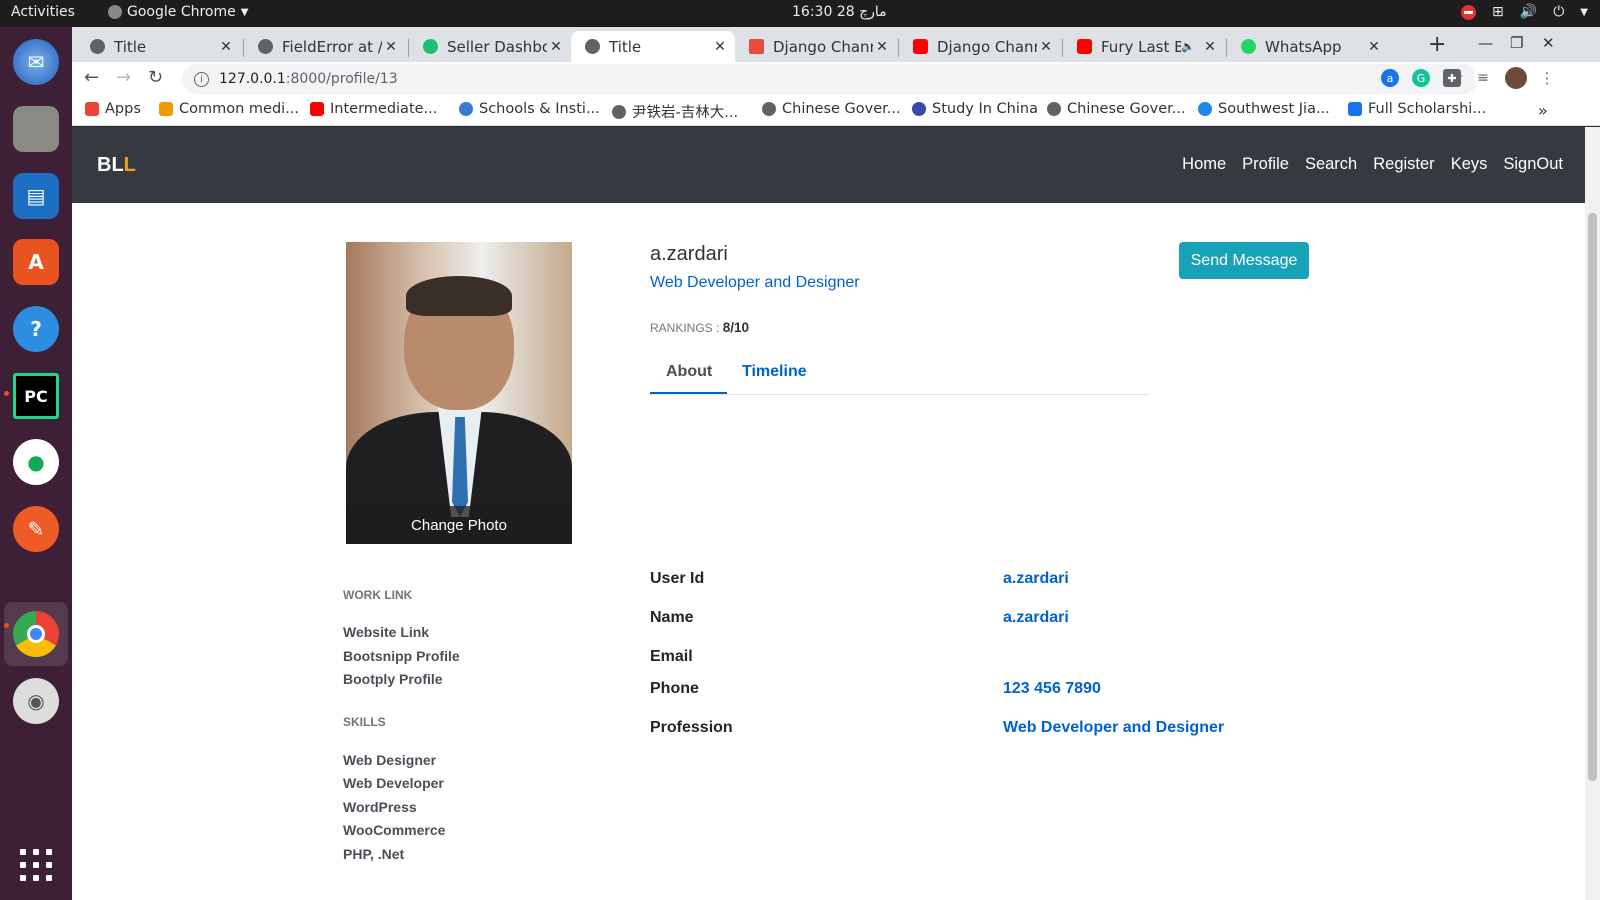 The height and width of the screenshot is (900, 1600). Describe the element at coordinates (393, 679) in the screenshot. I see `bootply-link: Bootply Profile` at that location.